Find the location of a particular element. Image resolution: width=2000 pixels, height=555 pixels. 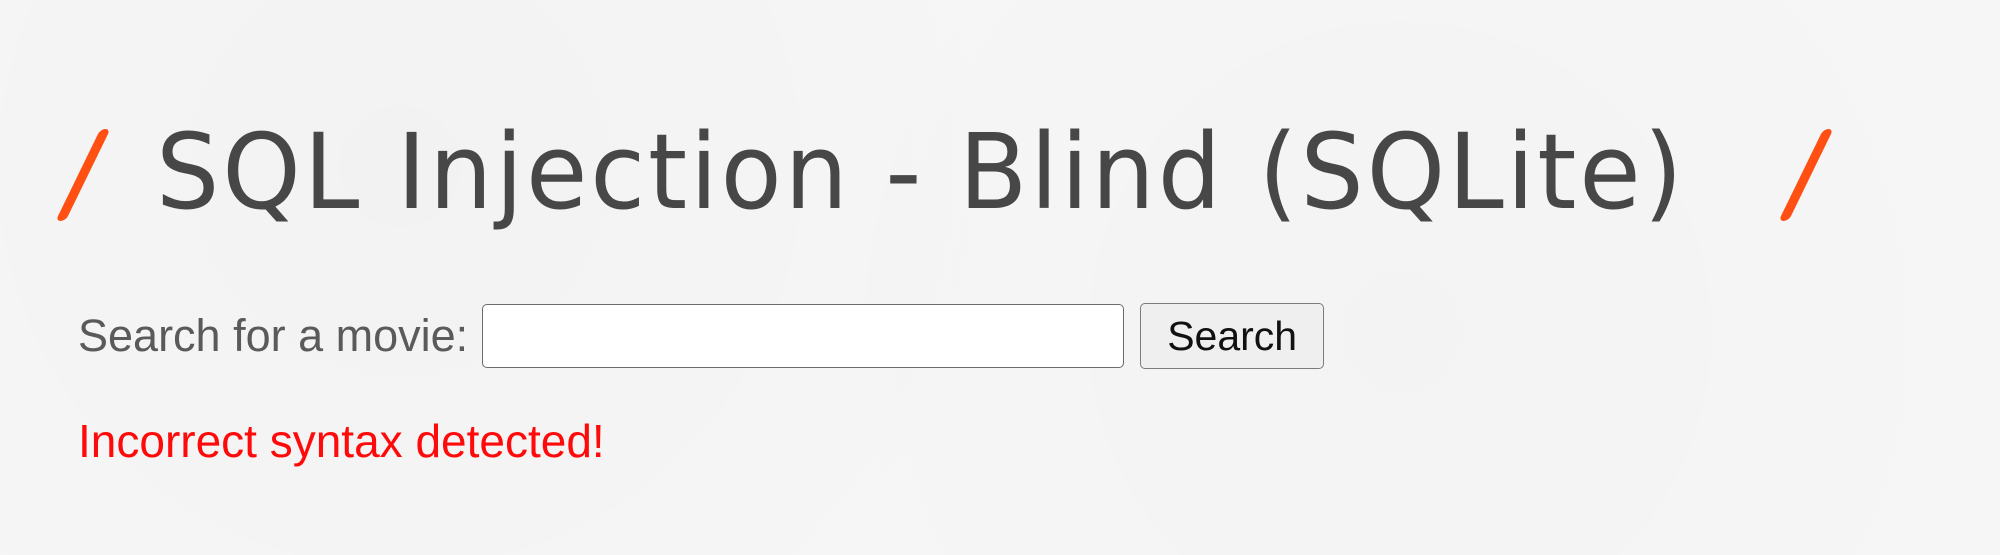

search-input is located at coordinates (803, 336).